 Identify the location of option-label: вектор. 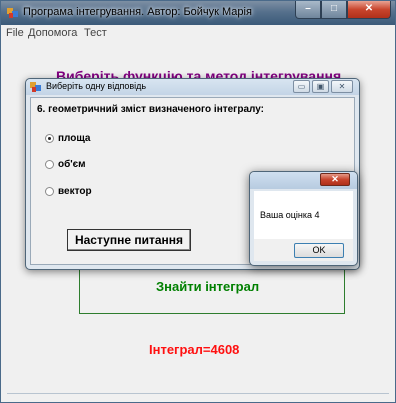
(75, 191).